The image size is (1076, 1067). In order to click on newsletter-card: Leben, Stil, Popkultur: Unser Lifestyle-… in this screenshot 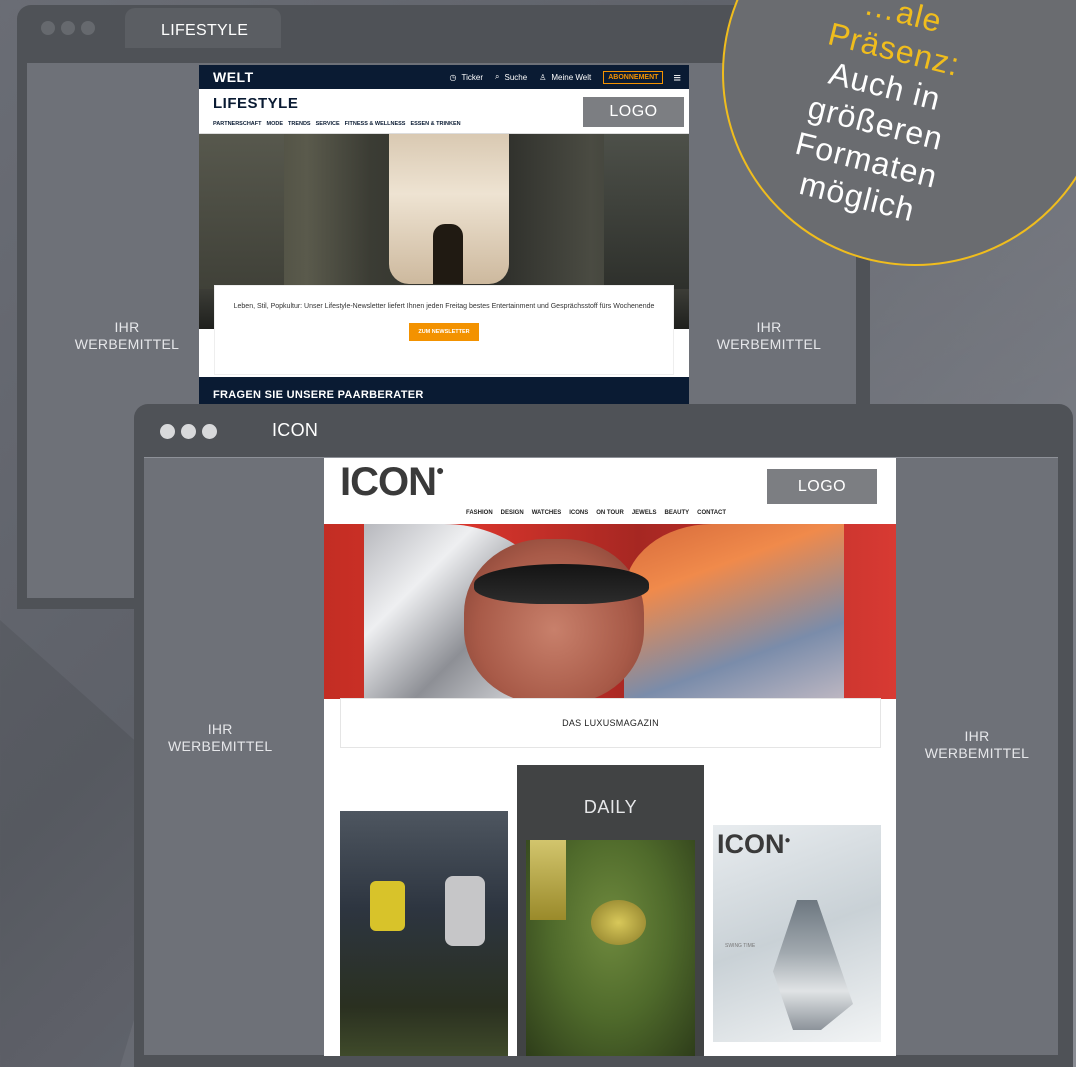, I will do `click(444, 330)`.